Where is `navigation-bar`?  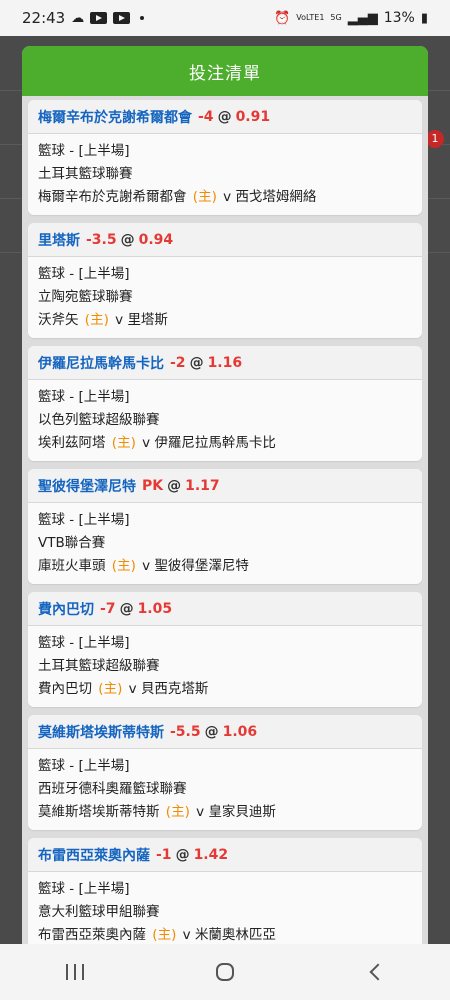
navigation-bar is located at coordinates (225, 972).